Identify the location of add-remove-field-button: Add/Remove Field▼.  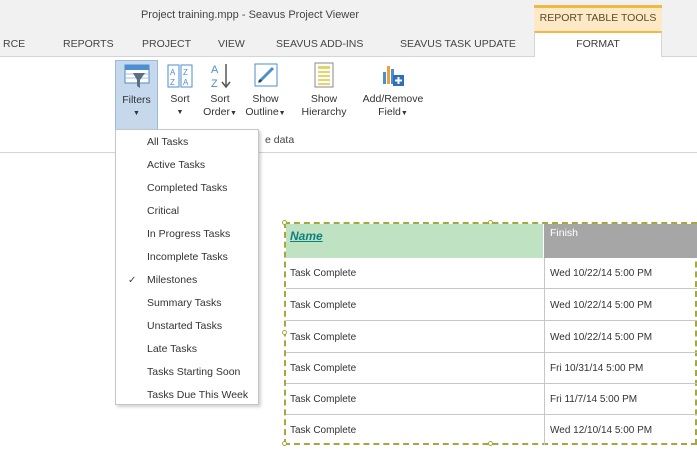
(393, 90).